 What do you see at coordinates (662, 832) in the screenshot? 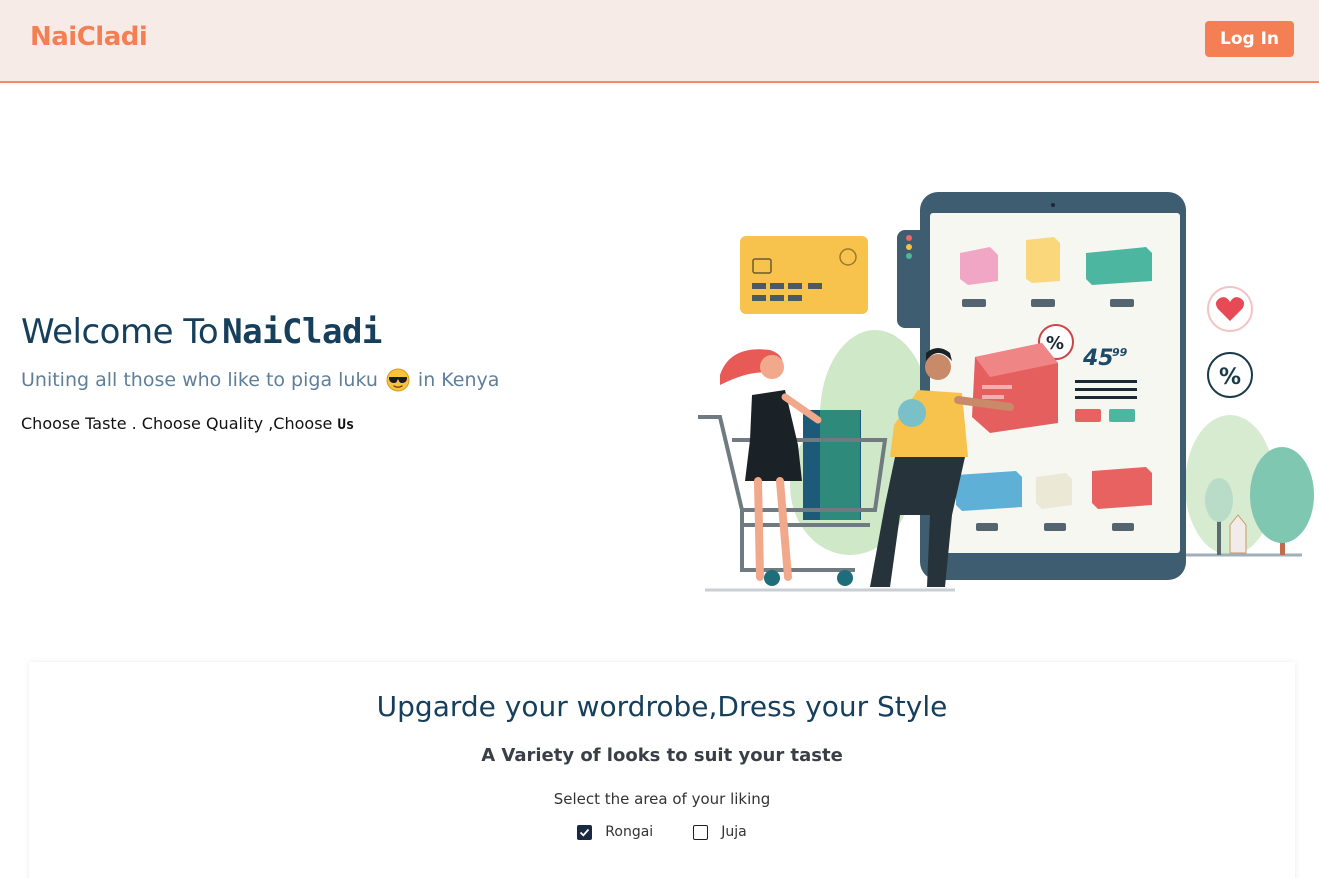
I see `area-options: Rongai Juja` at bounding box center [662, 832].